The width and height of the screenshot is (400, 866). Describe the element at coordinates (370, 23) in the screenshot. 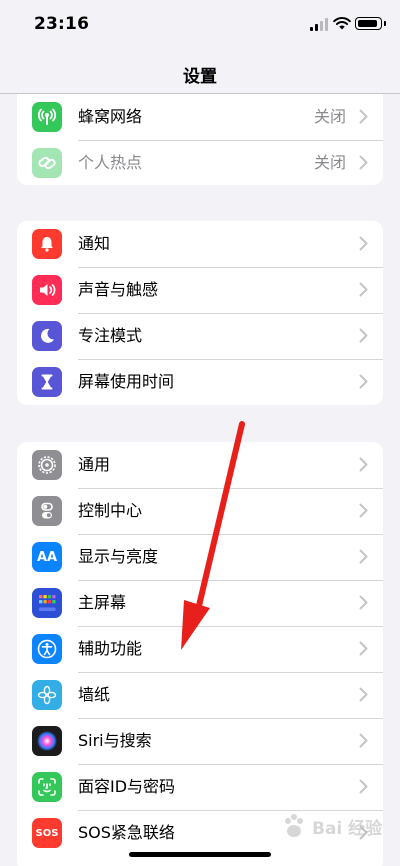

I see `battery-icon` at that location.